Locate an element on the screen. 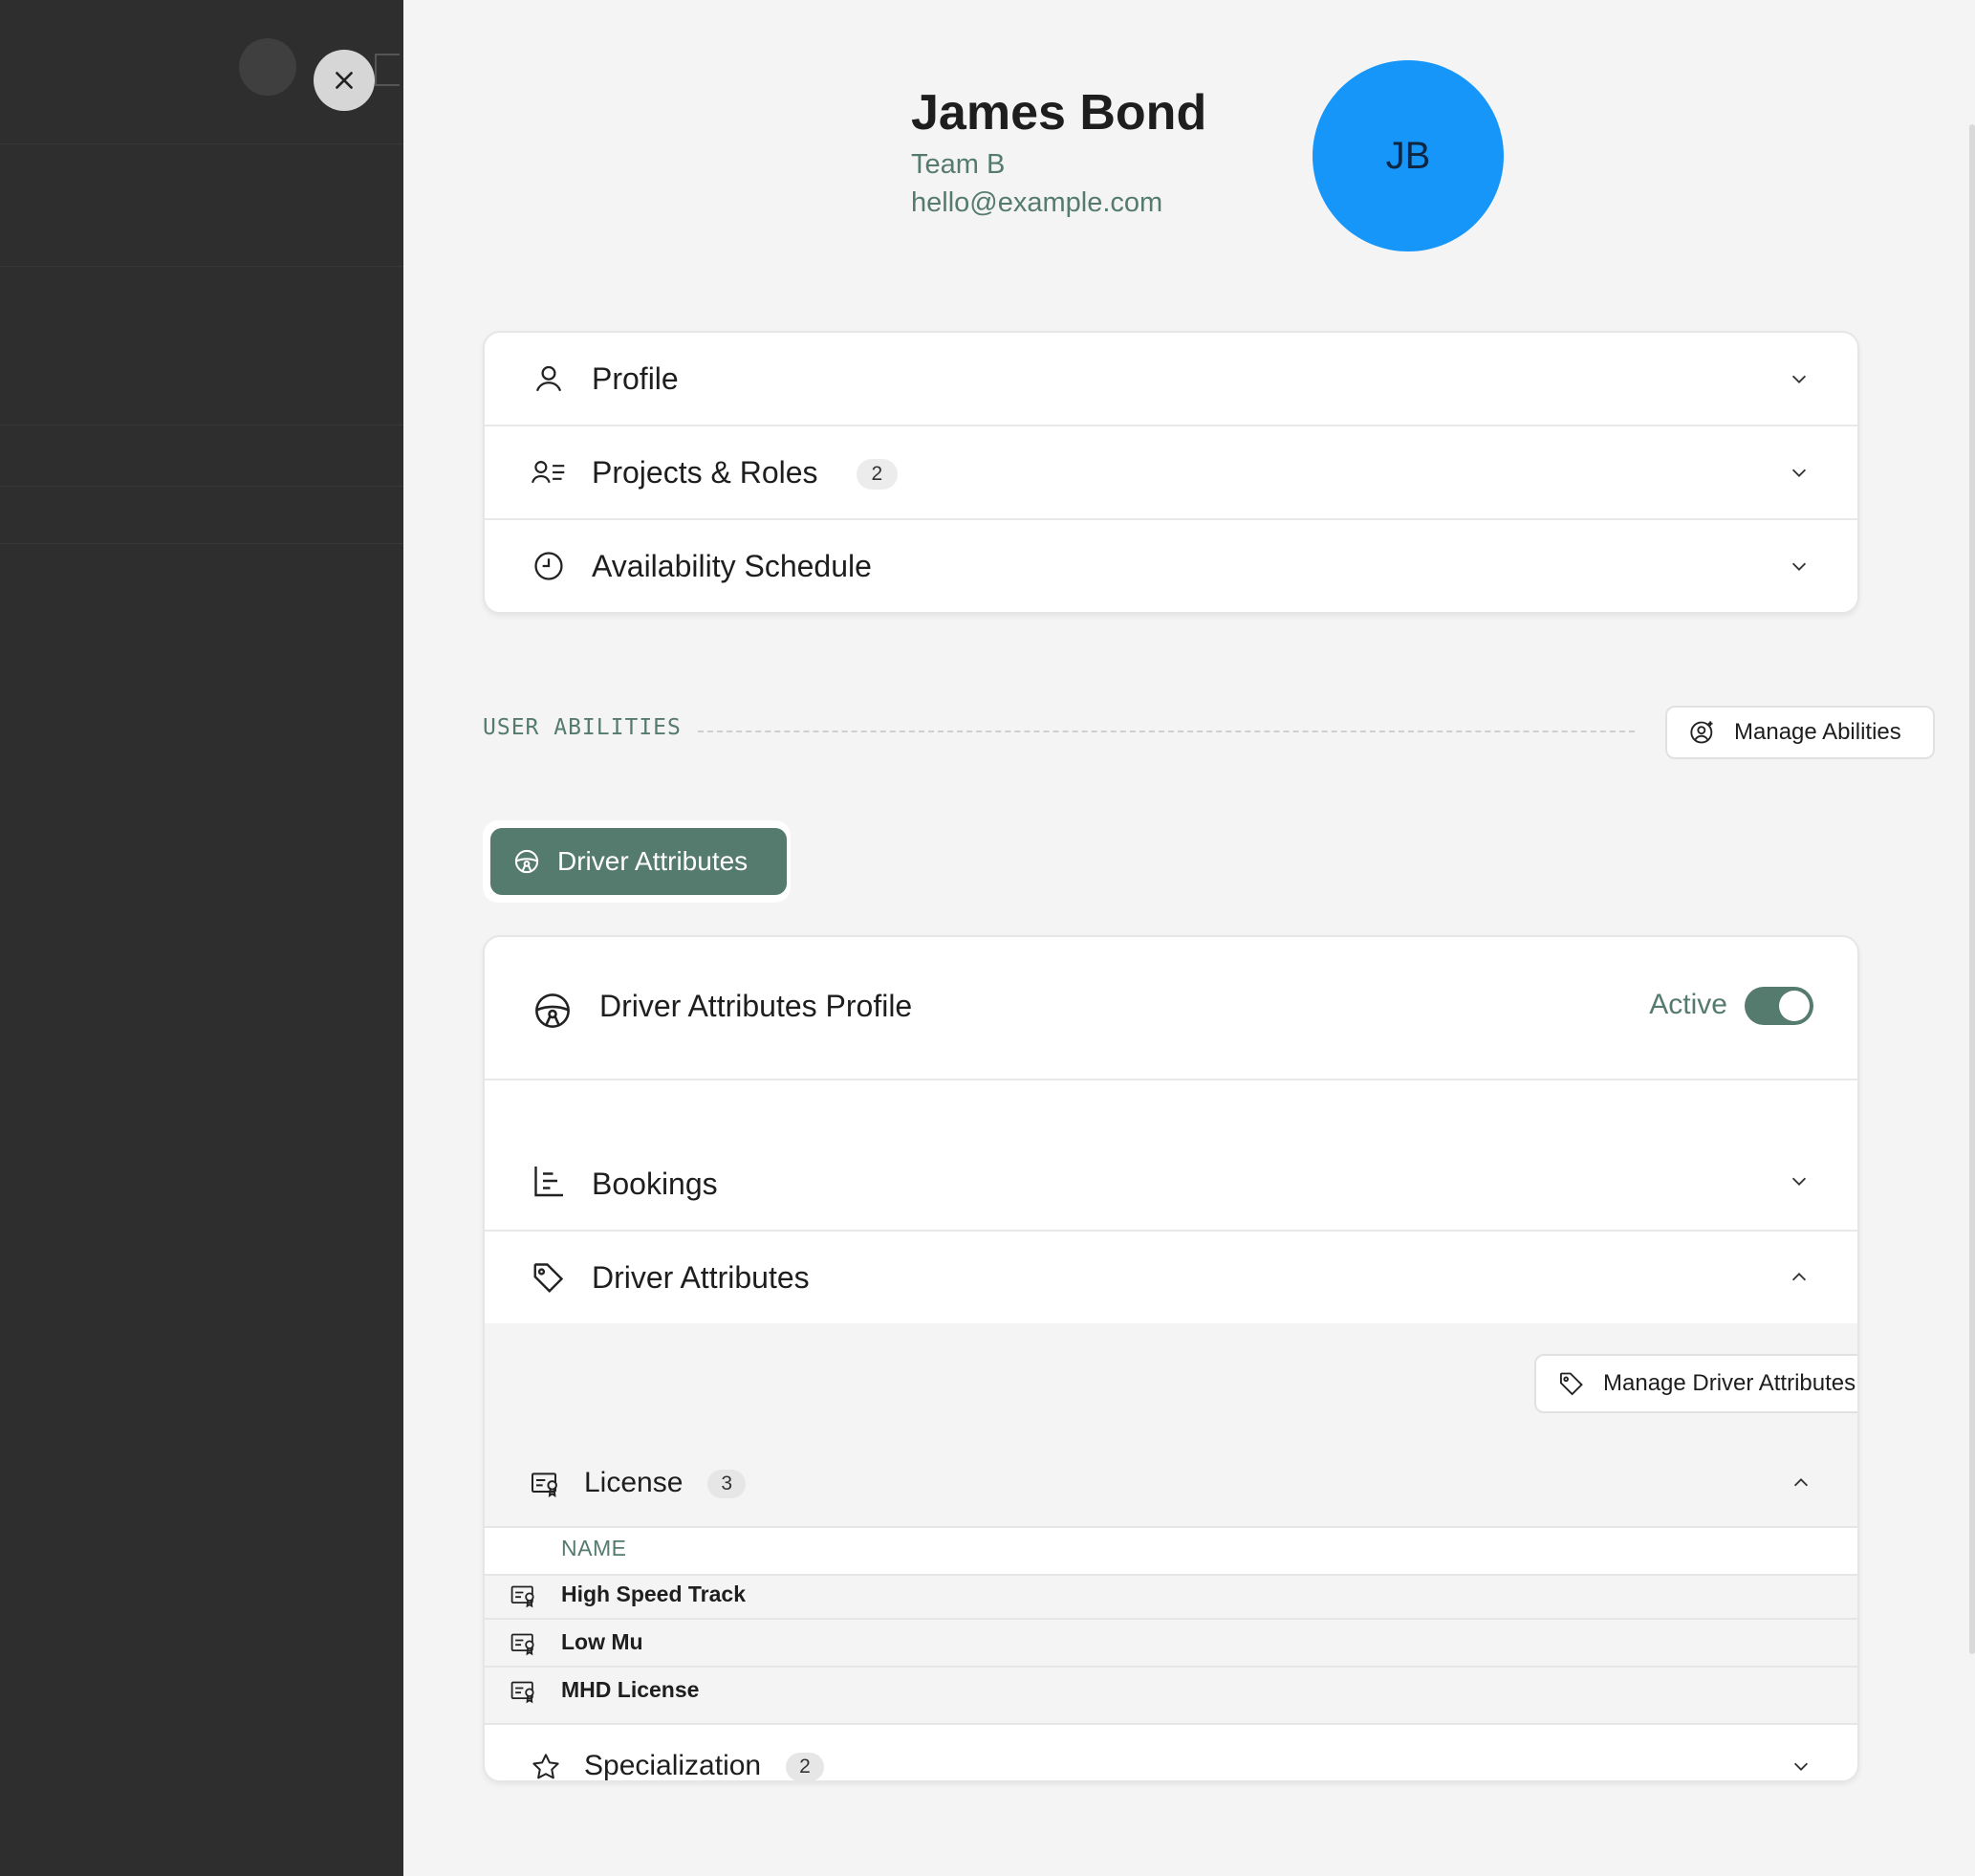 The width and height of the screenshot is (1975, 1876). active-toggle is located at coordinates (1779, 1006).